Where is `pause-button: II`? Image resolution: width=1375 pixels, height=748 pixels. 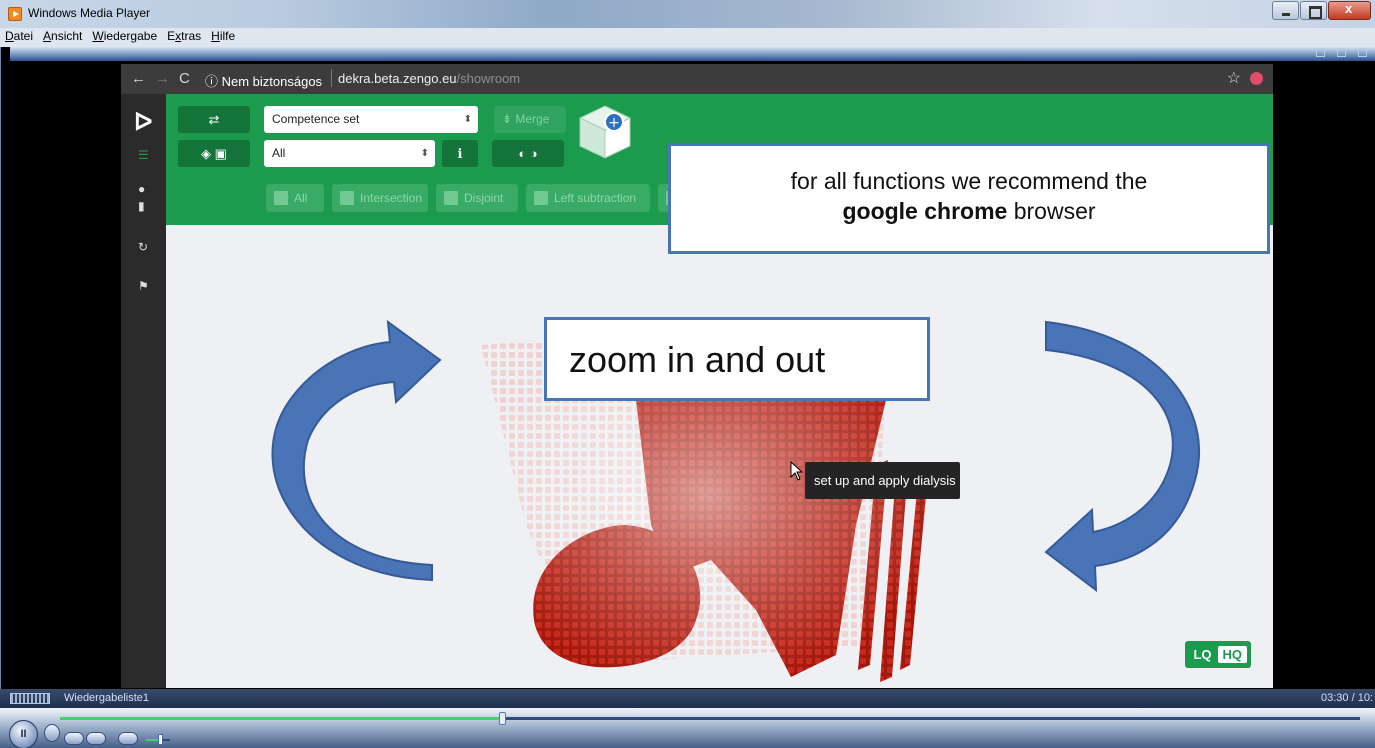
pause-button: II is located at coordinates (23, 734).